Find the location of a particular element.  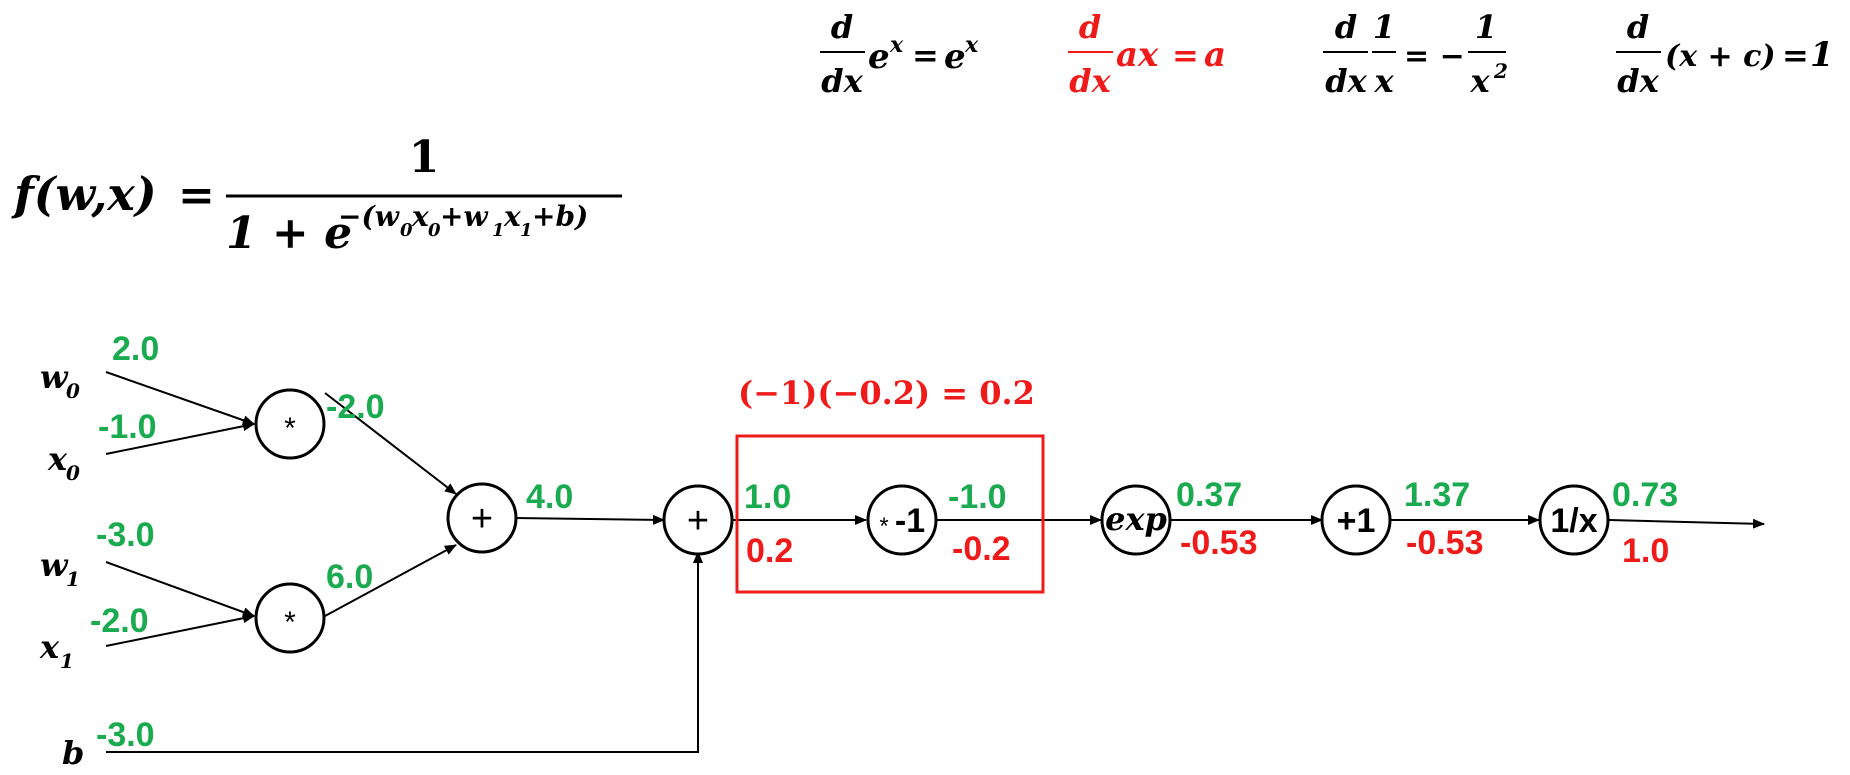

input-x0-label: x 0 is located at coordinates (63, 462).